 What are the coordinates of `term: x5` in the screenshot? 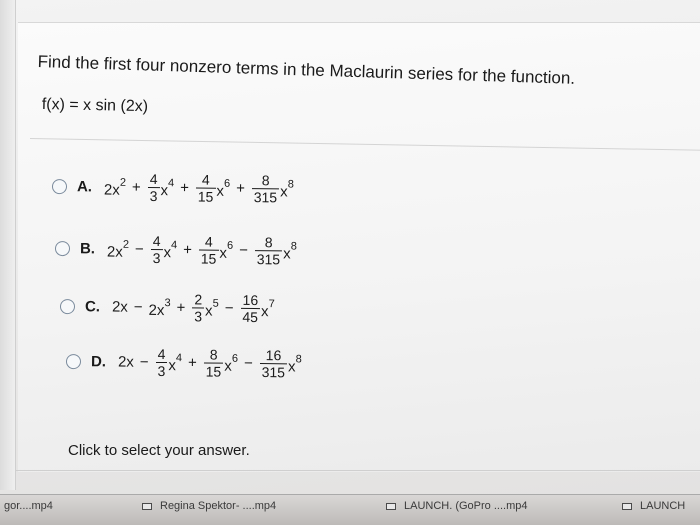 It's located at (212, 308).